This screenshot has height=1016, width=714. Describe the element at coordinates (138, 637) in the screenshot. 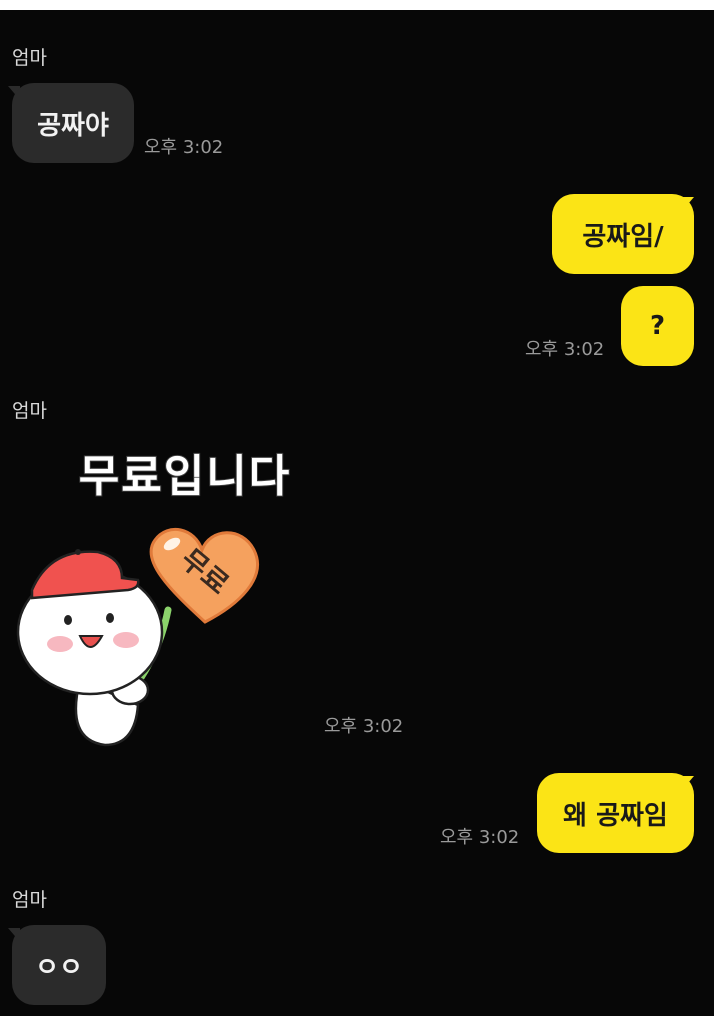

I see `sticker-character-icon: 무료` at that location.